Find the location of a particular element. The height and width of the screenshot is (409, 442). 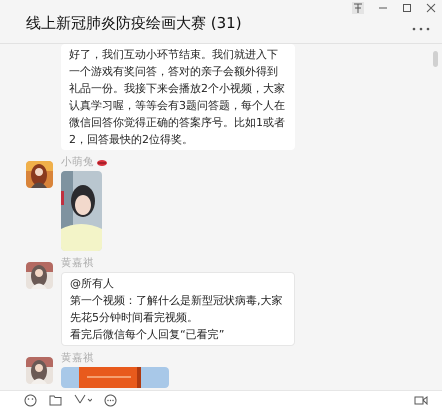

chat-icon is located at coordinates (110, 400).